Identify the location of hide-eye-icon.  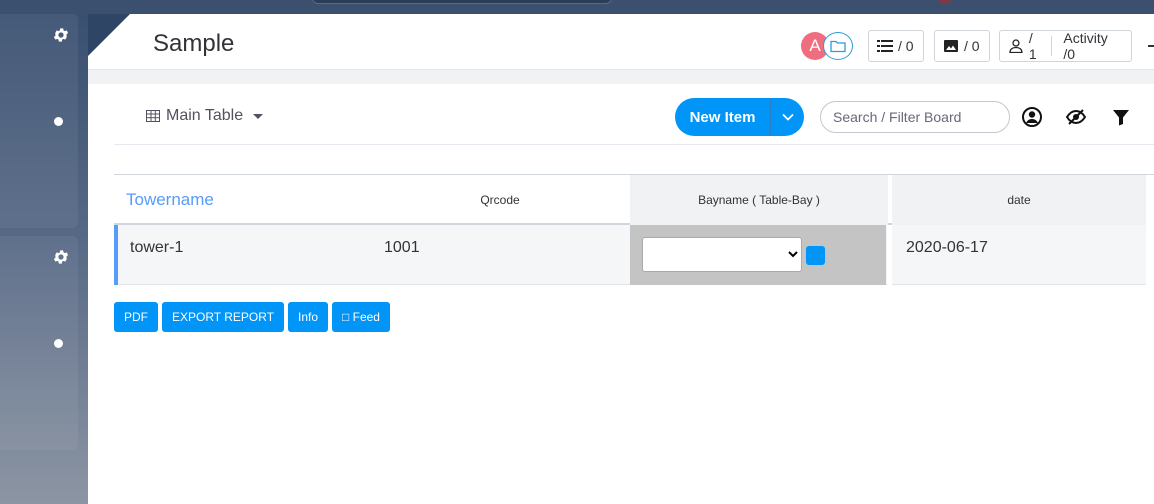
(1076, 117).